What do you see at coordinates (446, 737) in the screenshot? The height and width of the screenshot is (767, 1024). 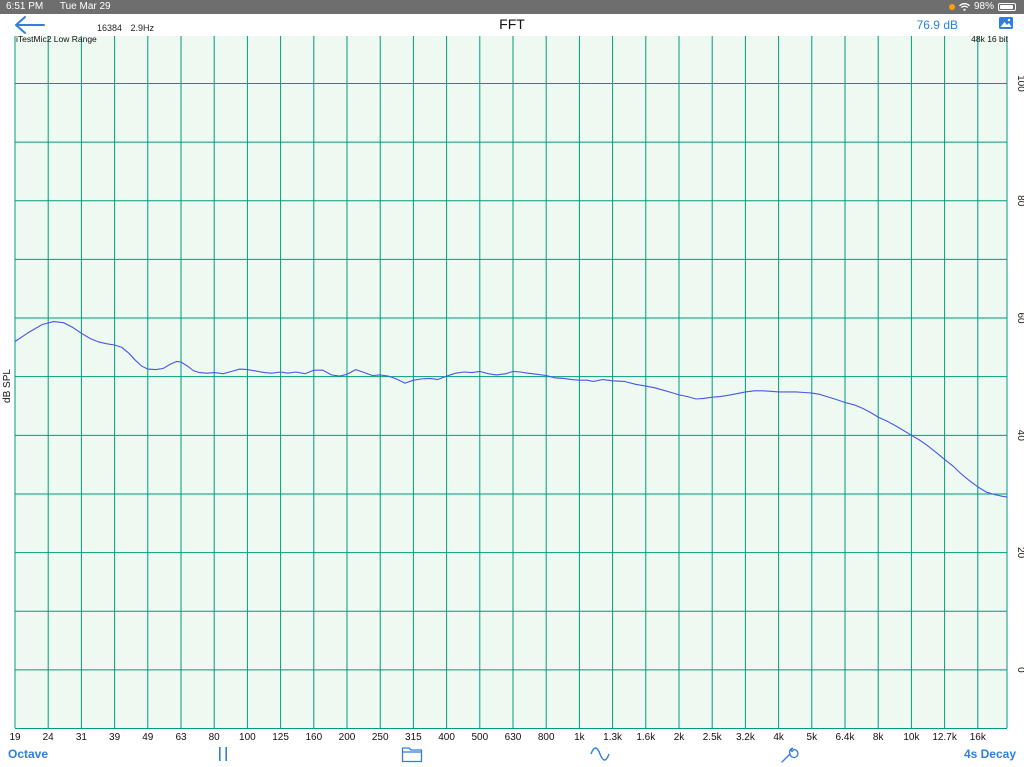 I see `x-tick-label: 400` at bounding box center [446, 737].